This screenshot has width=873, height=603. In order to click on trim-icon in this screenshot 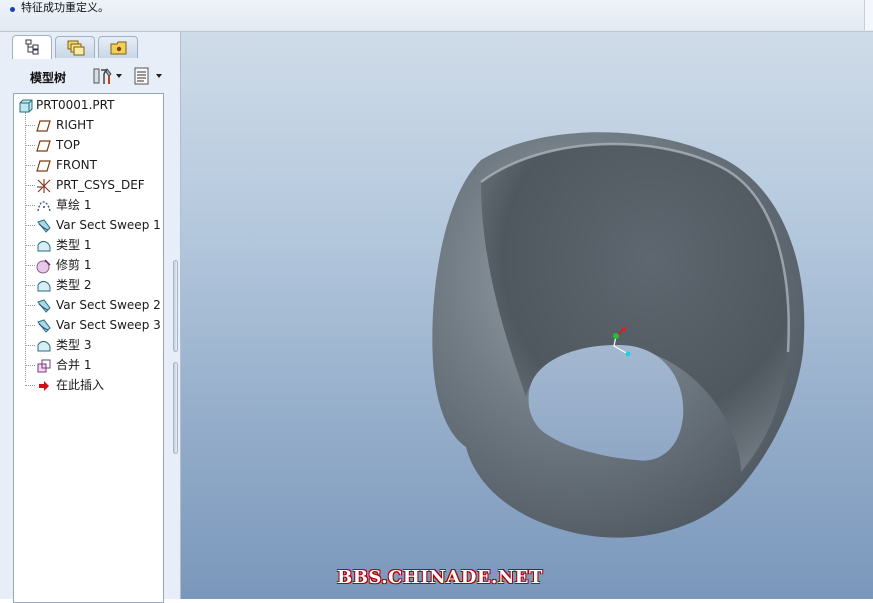, I will do `click(43, 266)`.